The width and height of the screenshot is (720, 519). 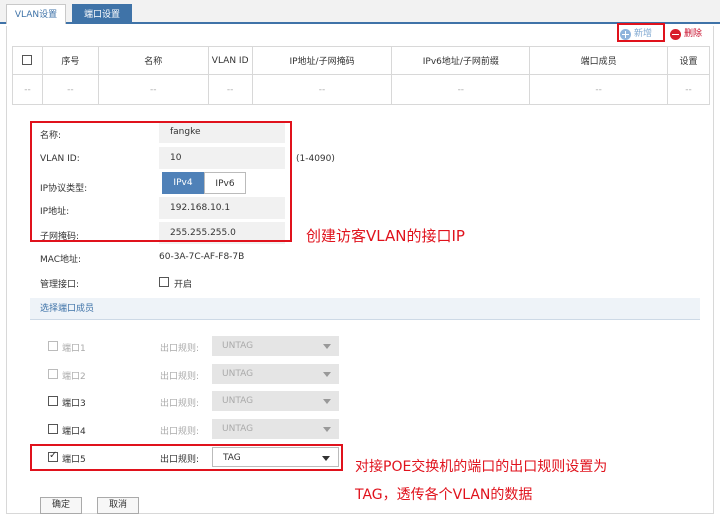 I want to click on port-3-rule-label: 出口规则:, so click(x=180, y=404).